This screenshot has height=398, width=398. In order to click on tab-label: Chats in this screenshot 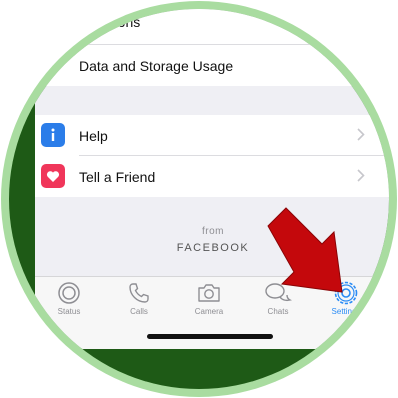, I will do `click(278, 311)`.